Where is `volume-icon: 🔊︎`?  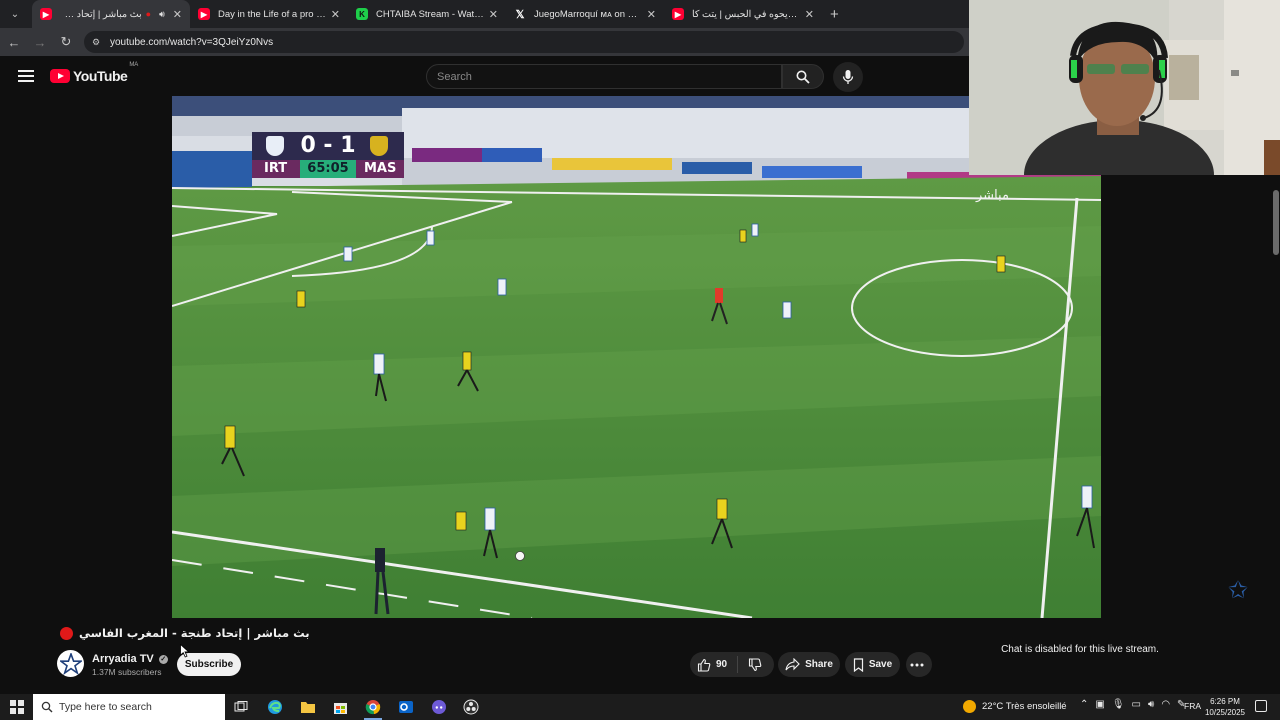
volume-icon: 🔊︎ is located at coordinates (1151, 704).